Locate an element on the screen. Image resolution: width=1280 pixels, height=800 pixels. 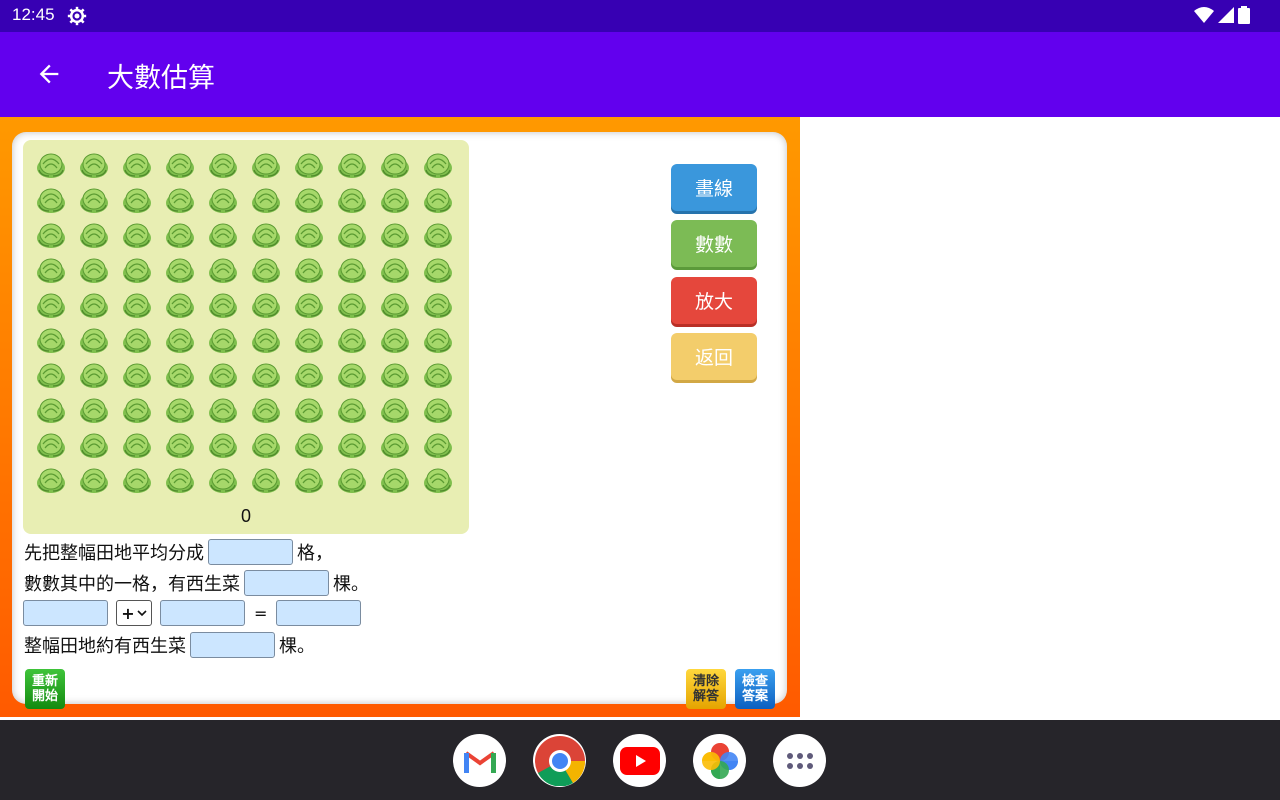
draw-line-button: 畫線 is located at coordinates (714, 187).